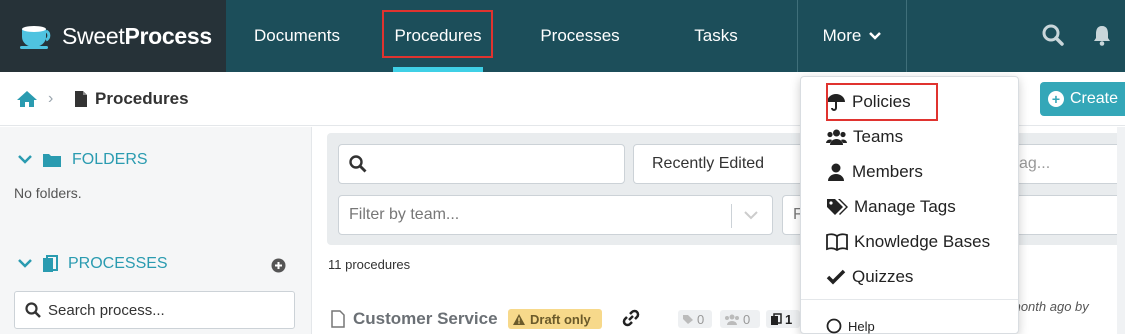 This screenshot has width=1125, height=334. I want to click on procedure-title-link: Customer Service, so click(425, 319).